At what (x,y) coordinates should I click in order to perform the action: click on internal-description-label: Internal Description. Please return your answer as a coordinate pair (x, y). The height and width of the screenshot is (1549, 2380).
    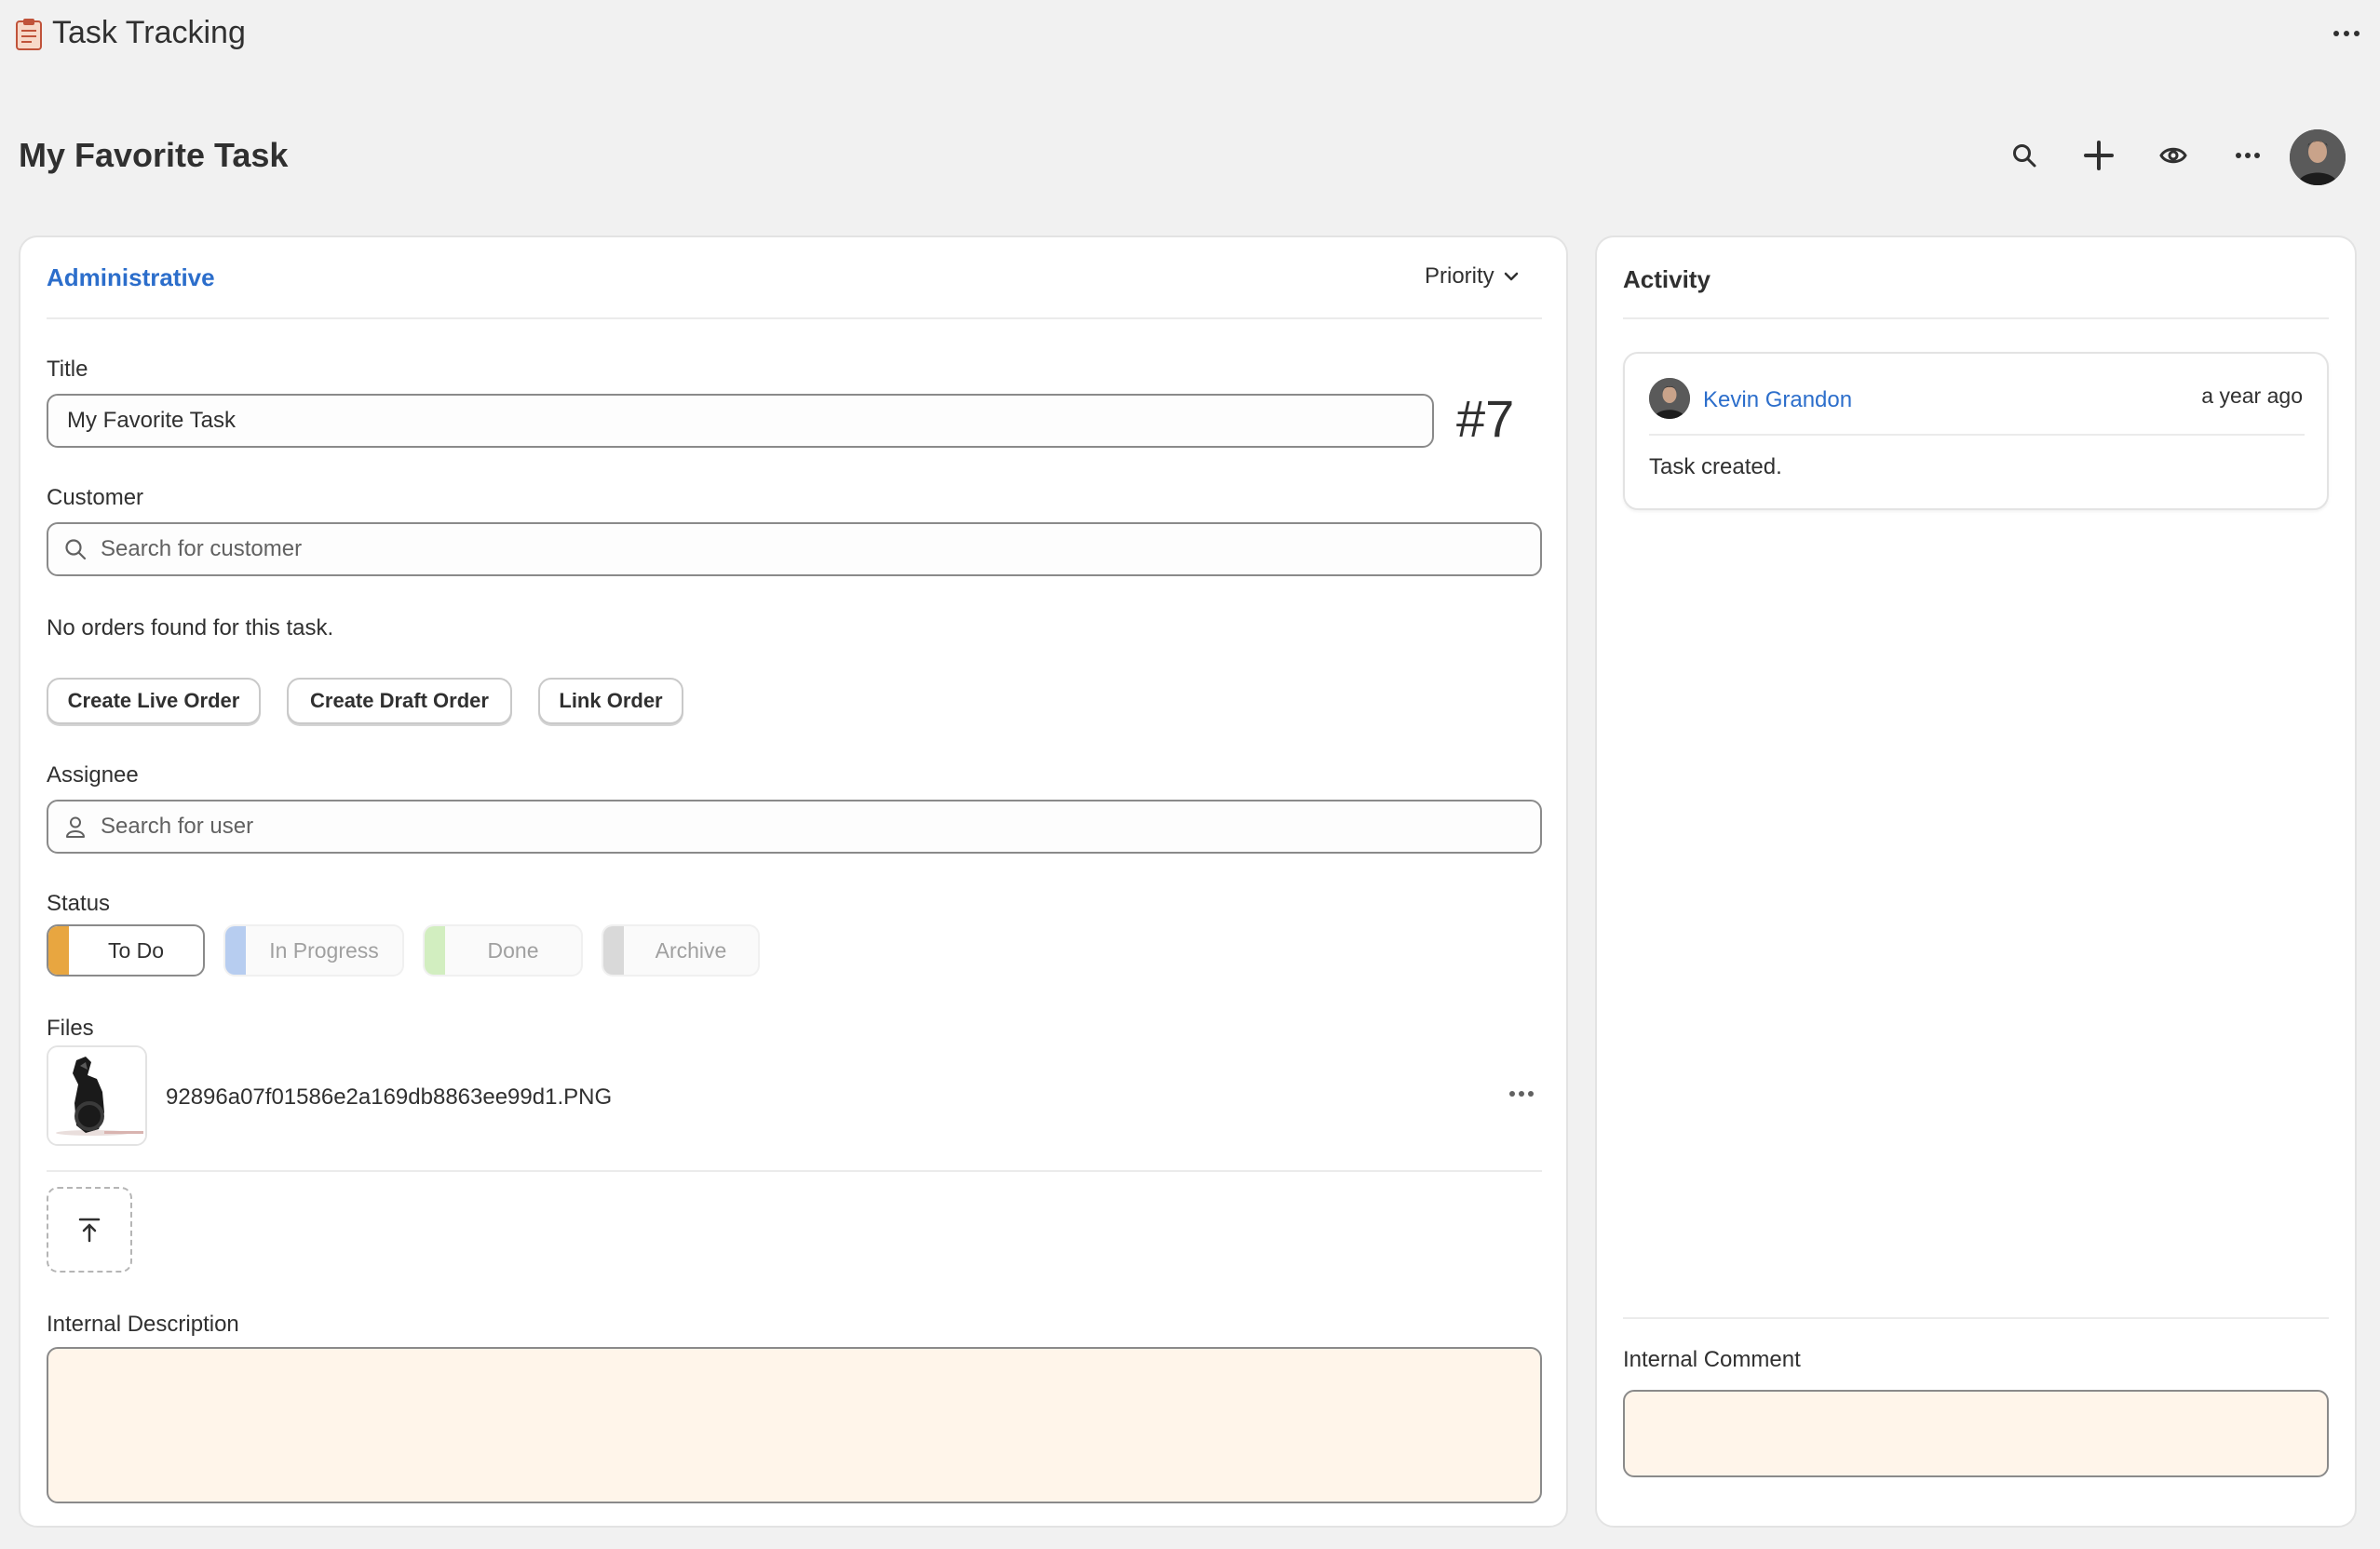
    Looking at the image, I should click on (143, 1324).